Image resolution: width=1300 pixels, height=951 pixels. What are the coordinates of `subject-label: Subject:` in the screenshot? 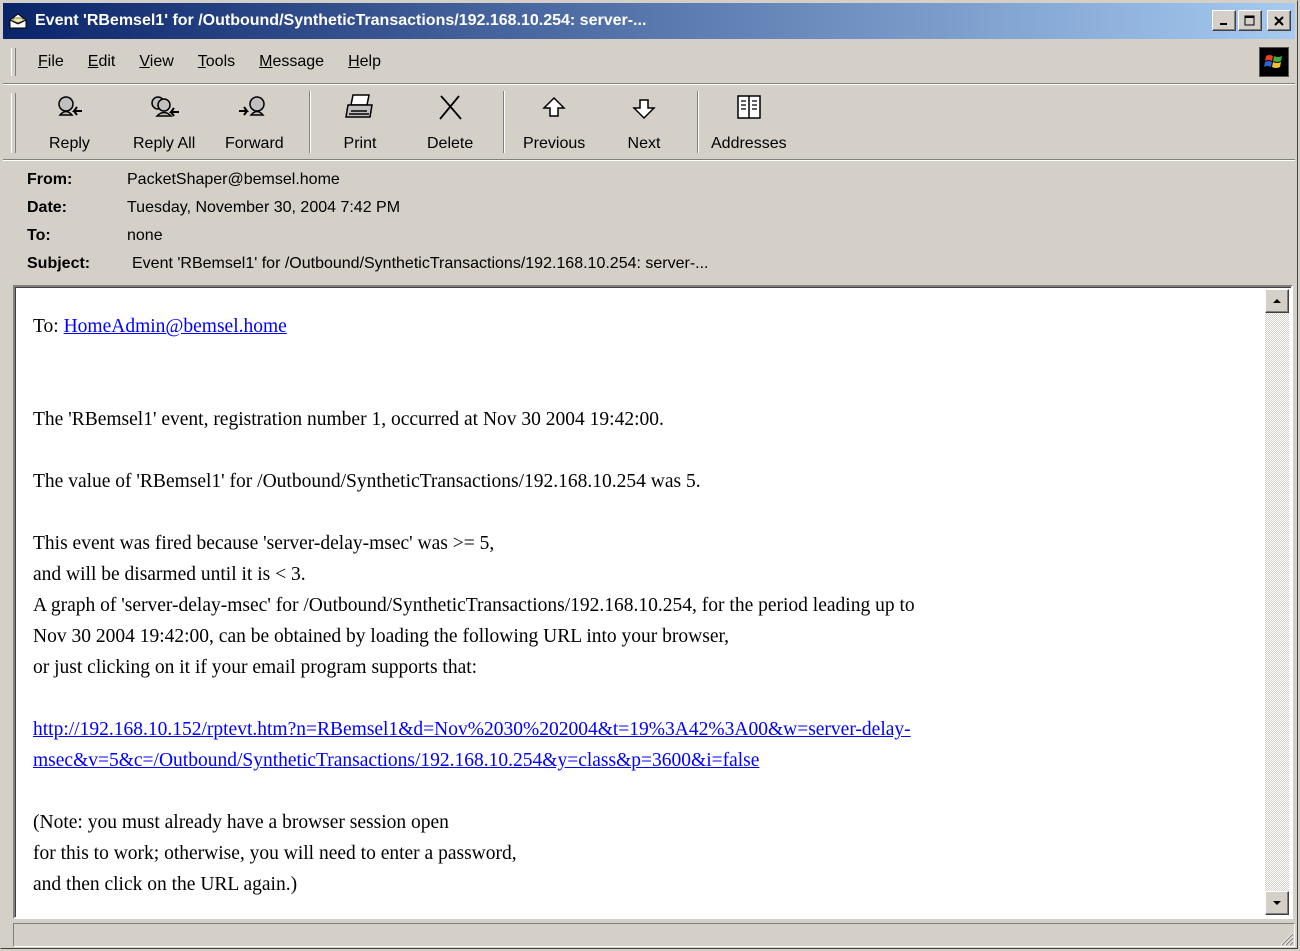 It's located at (59, 263).